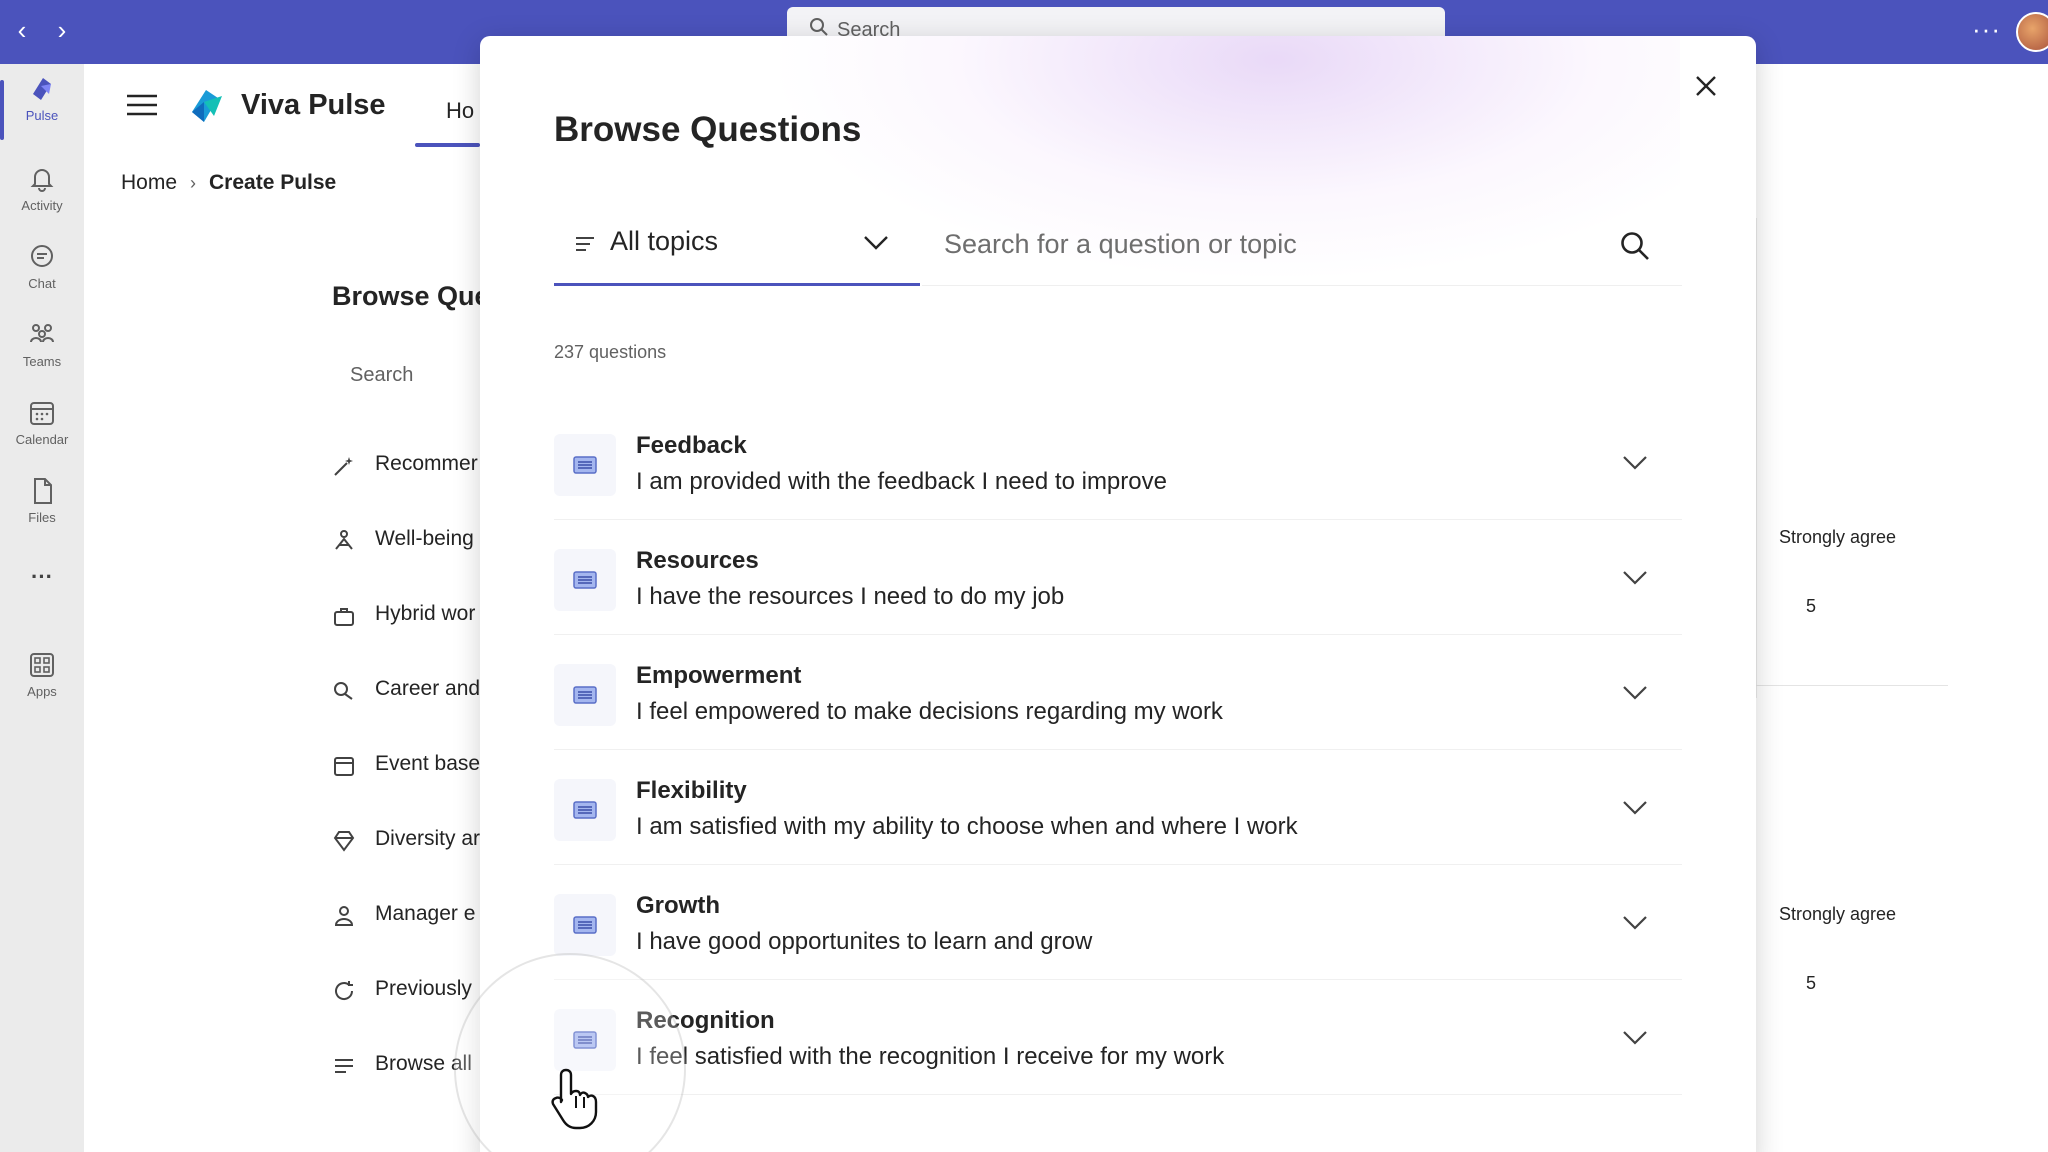 Image resolution: width=2048 pixels, height=1152 pixels. What do you see at coordinates (344, 1066) in the screenshot?
I see `list-icon` at bounding box center [344, 1066].